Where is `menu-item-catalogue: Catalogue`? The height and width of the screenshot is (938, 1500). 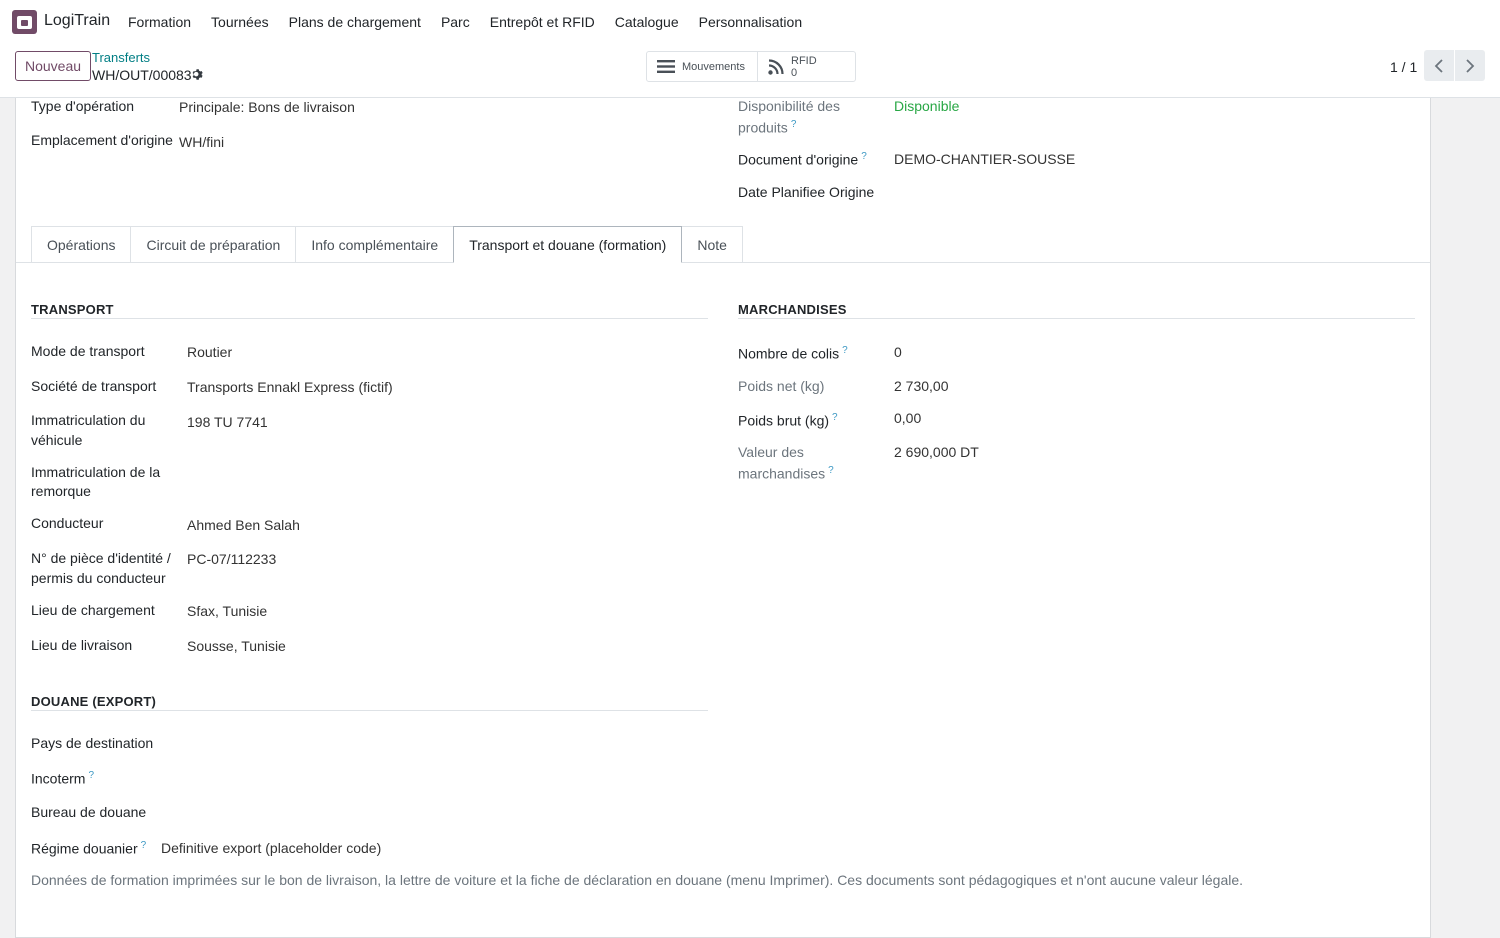 menu-item-catalogue: Catalogue is located at coordinates (647, 22).